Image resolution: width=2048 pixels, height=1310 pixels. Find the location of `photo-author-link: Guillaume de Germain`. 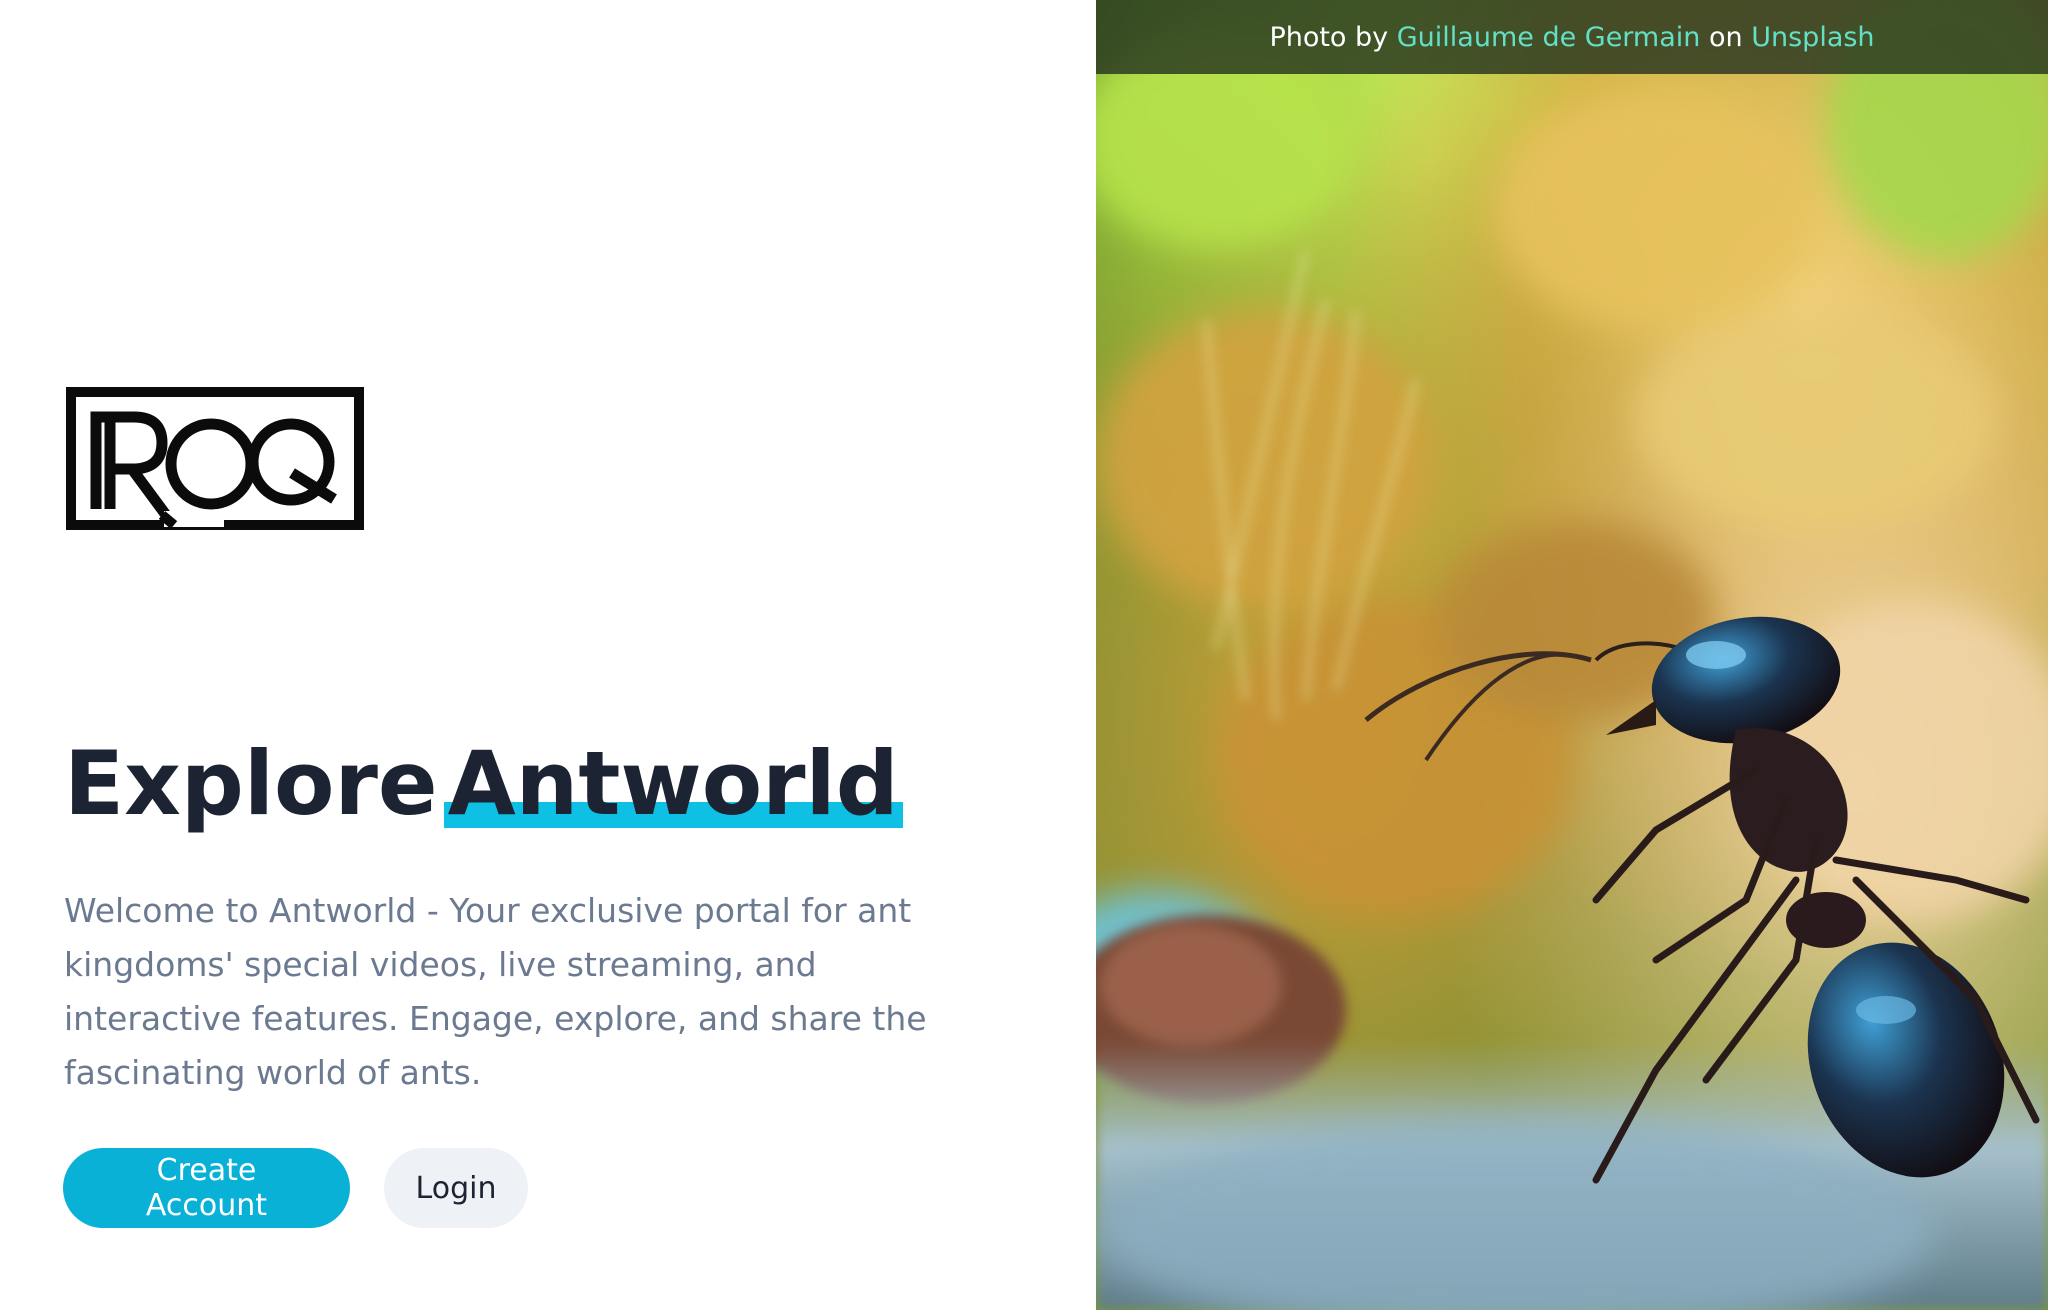

photo-author-link: Guillaume de Germain is located at coordinates (1549, 37).